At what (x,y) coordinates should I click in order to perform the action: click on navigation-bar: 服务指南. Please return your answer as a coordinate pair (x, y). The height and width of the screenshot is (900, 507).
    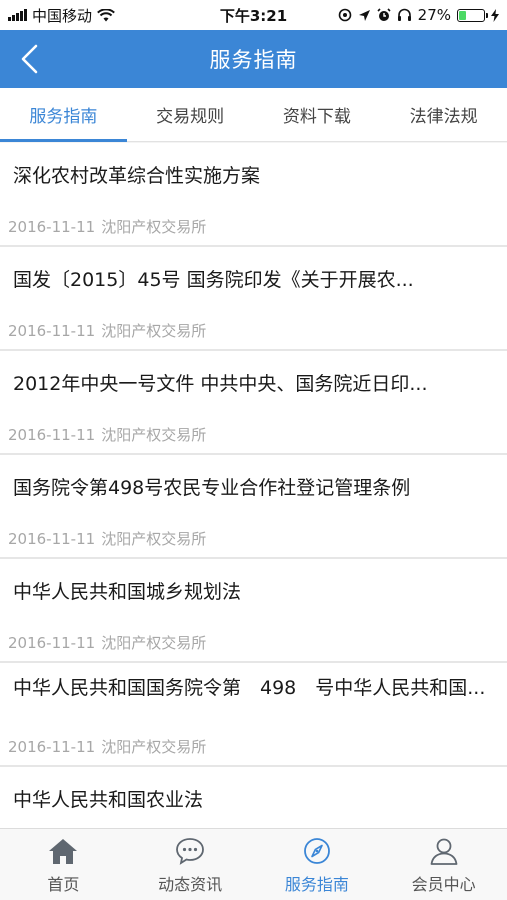
    Looking at the image, I should click on (253, 59).